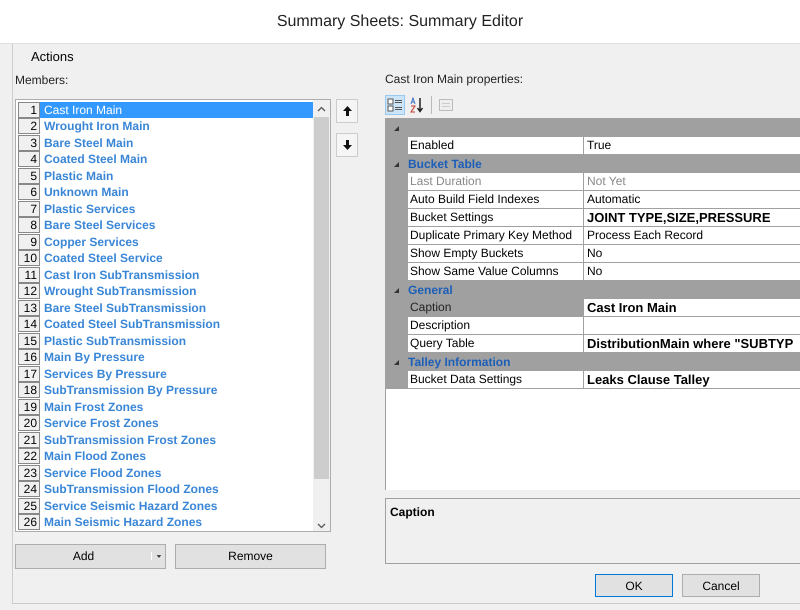  I want to click on member-item: Cast Iron Main, so click(176, 110).